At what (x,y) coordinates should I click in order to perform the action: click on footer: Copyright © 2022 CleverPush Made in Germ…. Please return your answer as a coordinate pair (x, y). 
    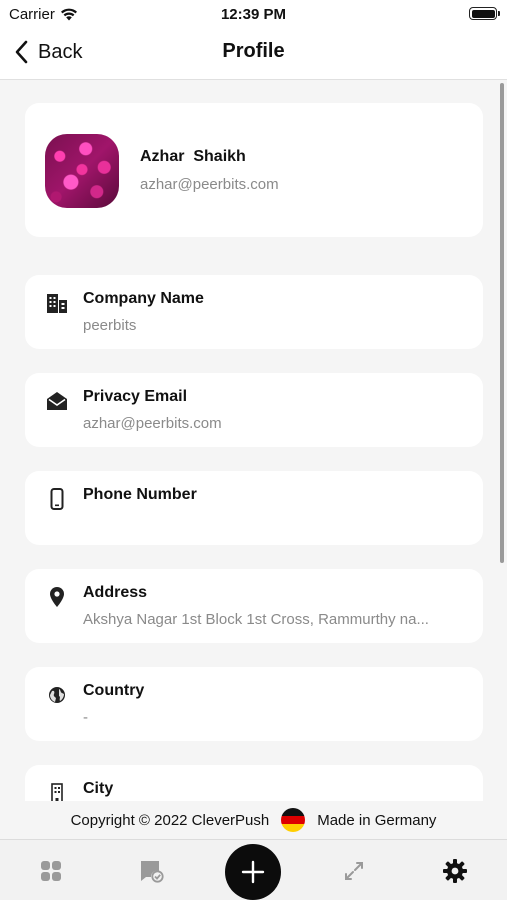
    Looking at the image, I should click on (253, 820).